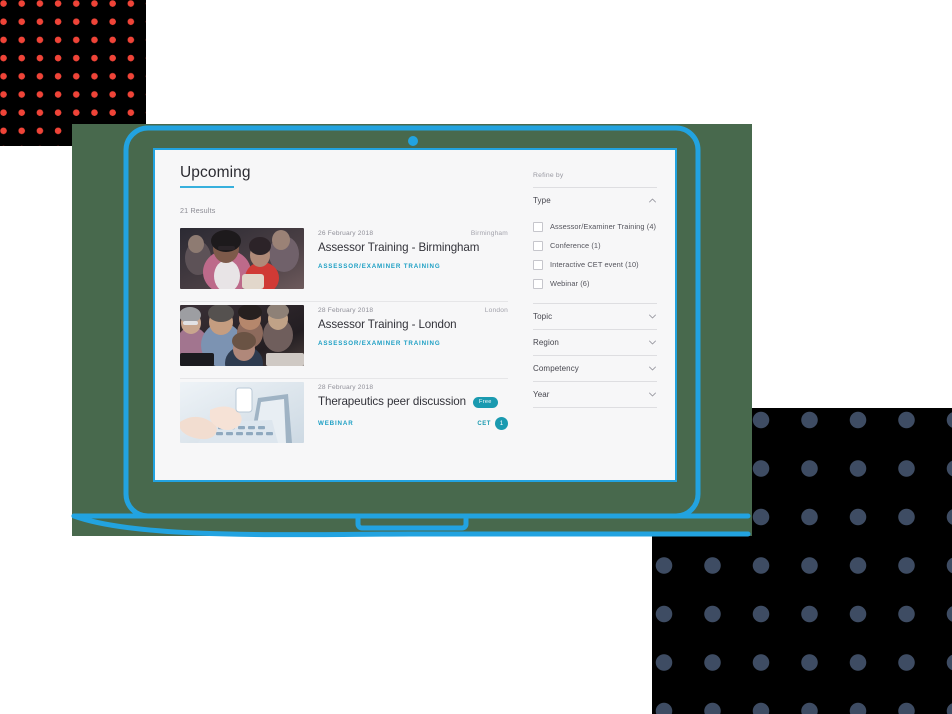 The height and width of the screenshot is (714, 952). I want to click on filter-group-topic: Topic, so click(595, 317).